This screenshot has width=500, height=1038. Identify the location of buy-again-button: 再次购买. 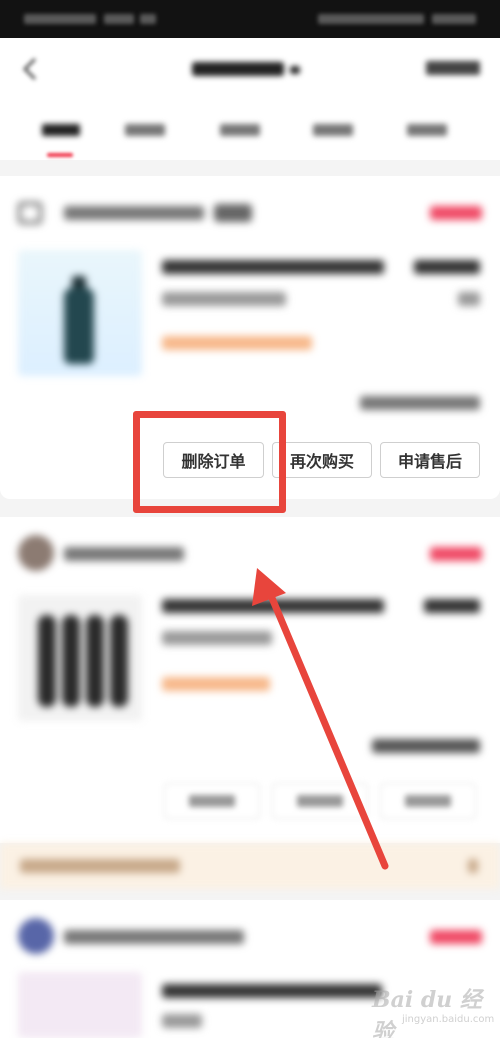
(322, 460).